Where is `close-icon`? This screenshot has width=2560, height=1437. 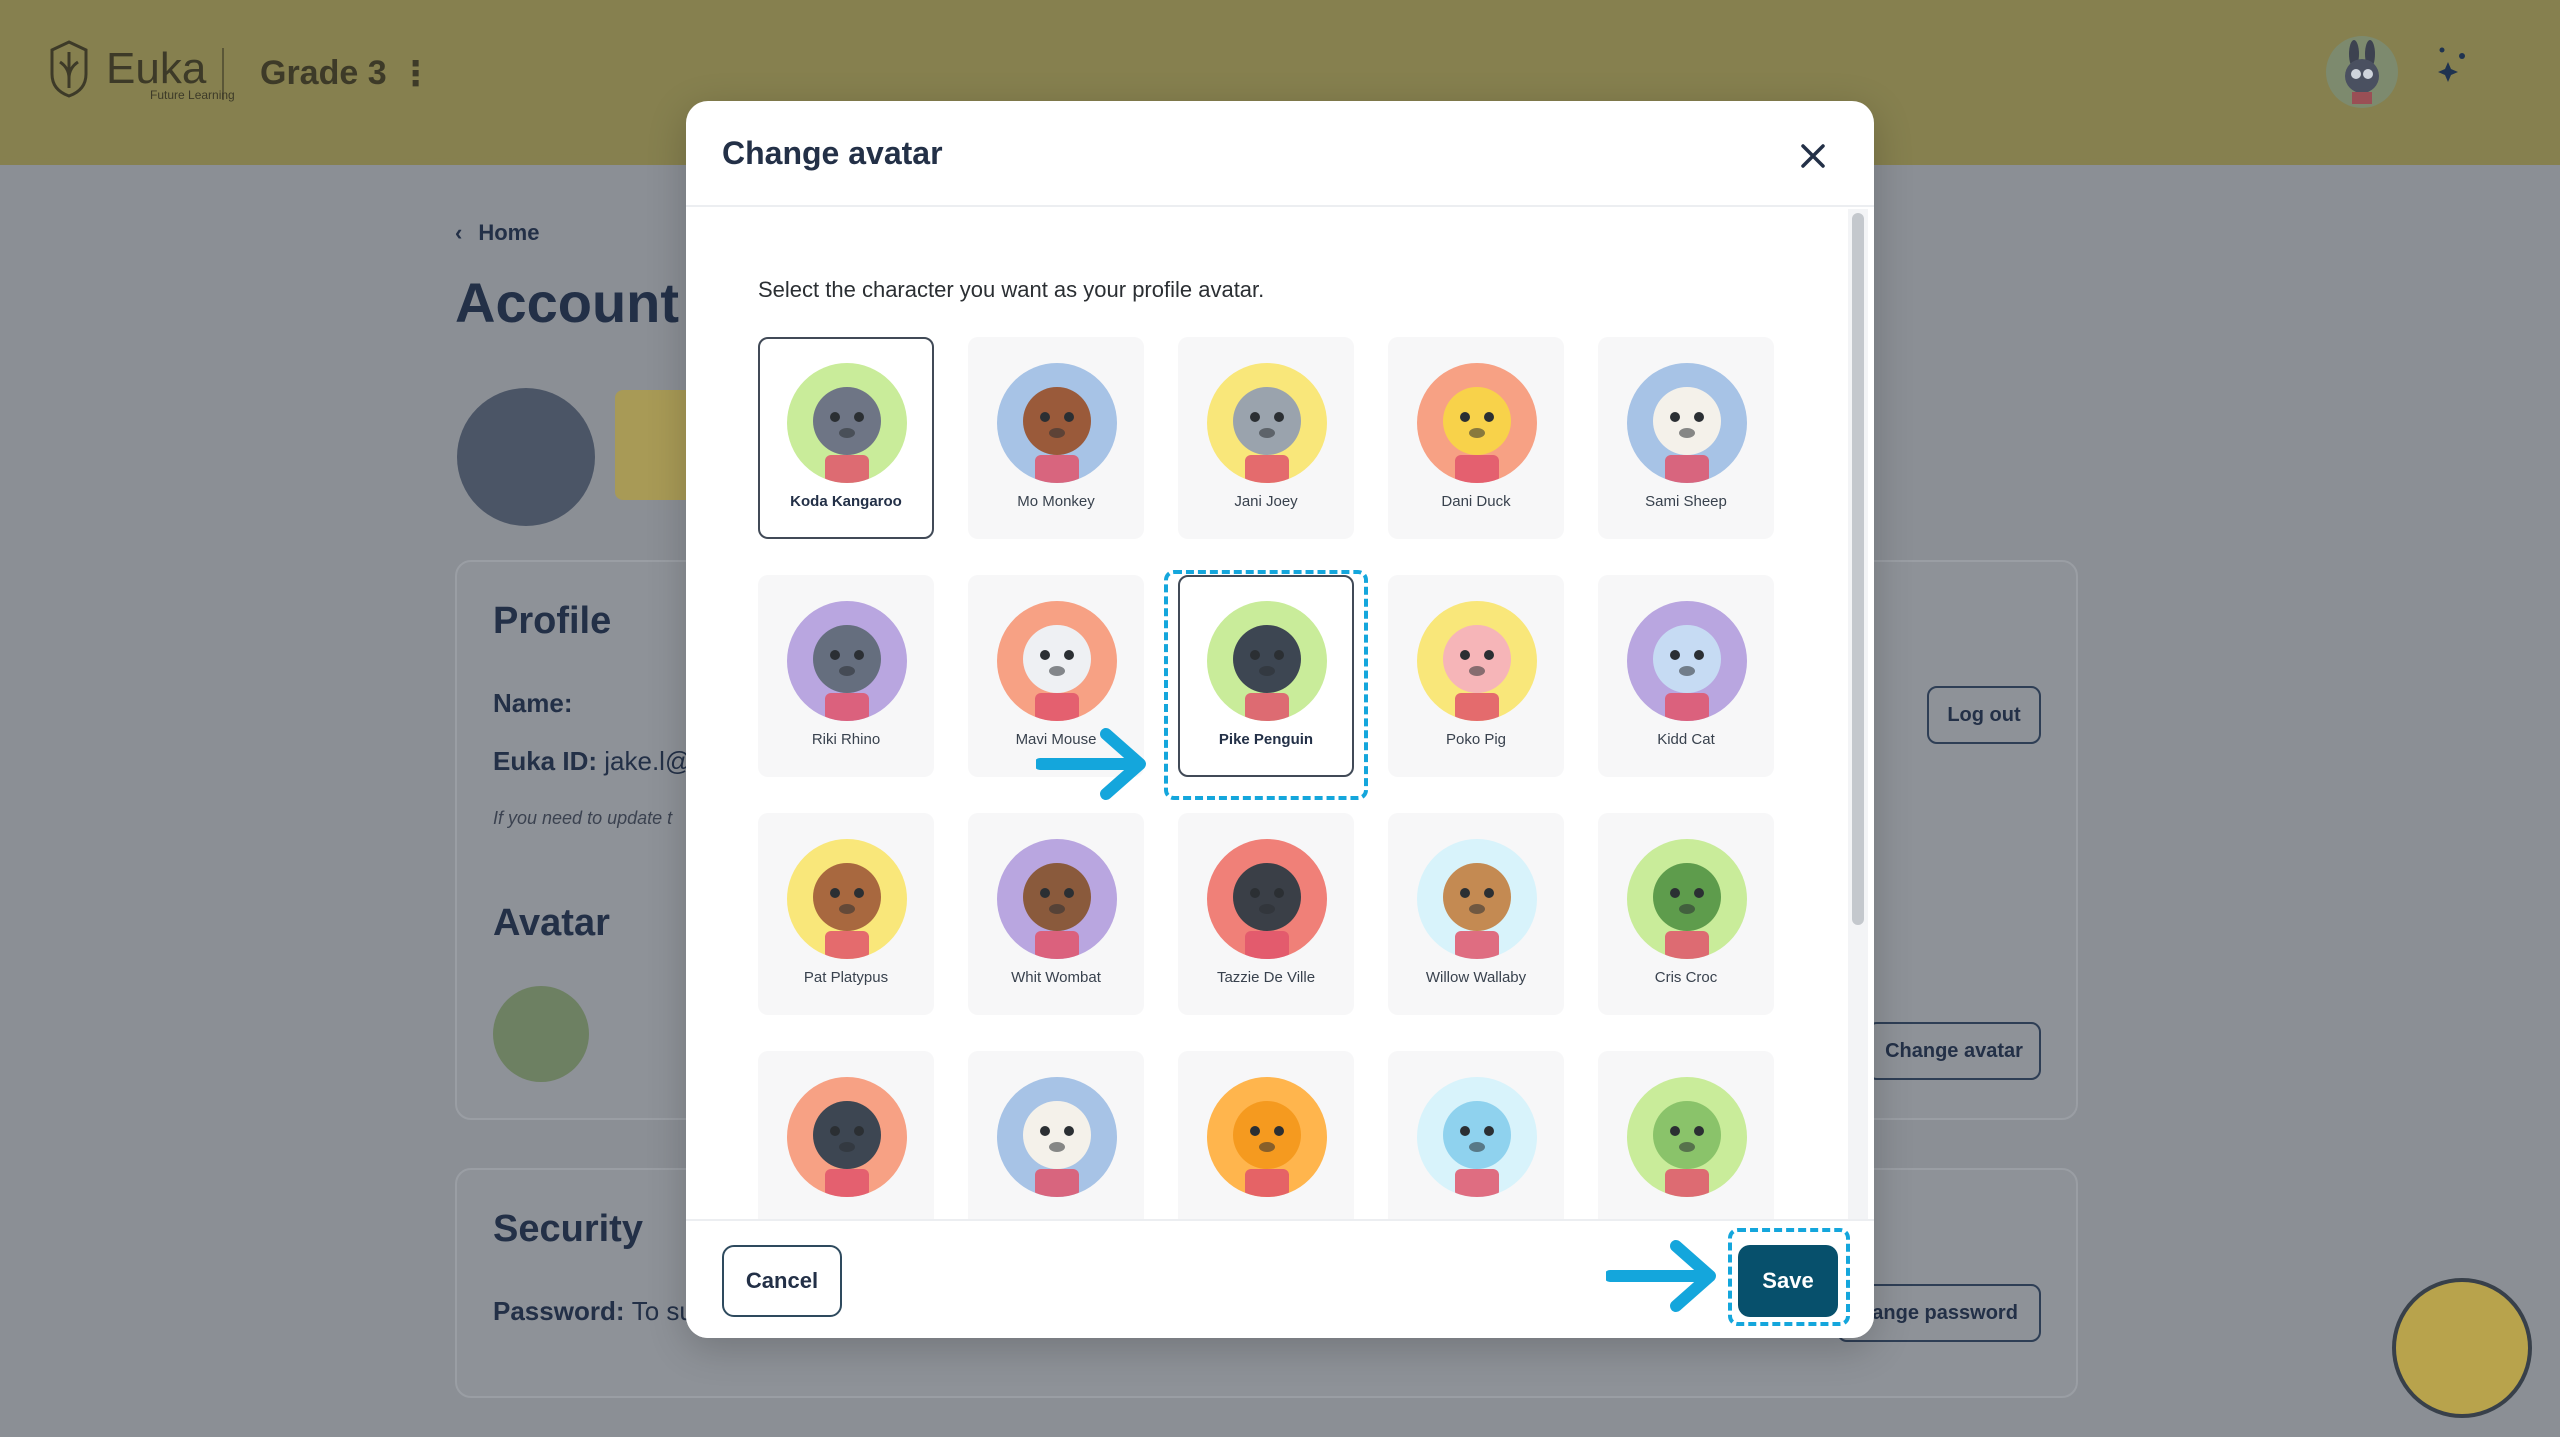 close-icon is located at coordinates (1813, 156).